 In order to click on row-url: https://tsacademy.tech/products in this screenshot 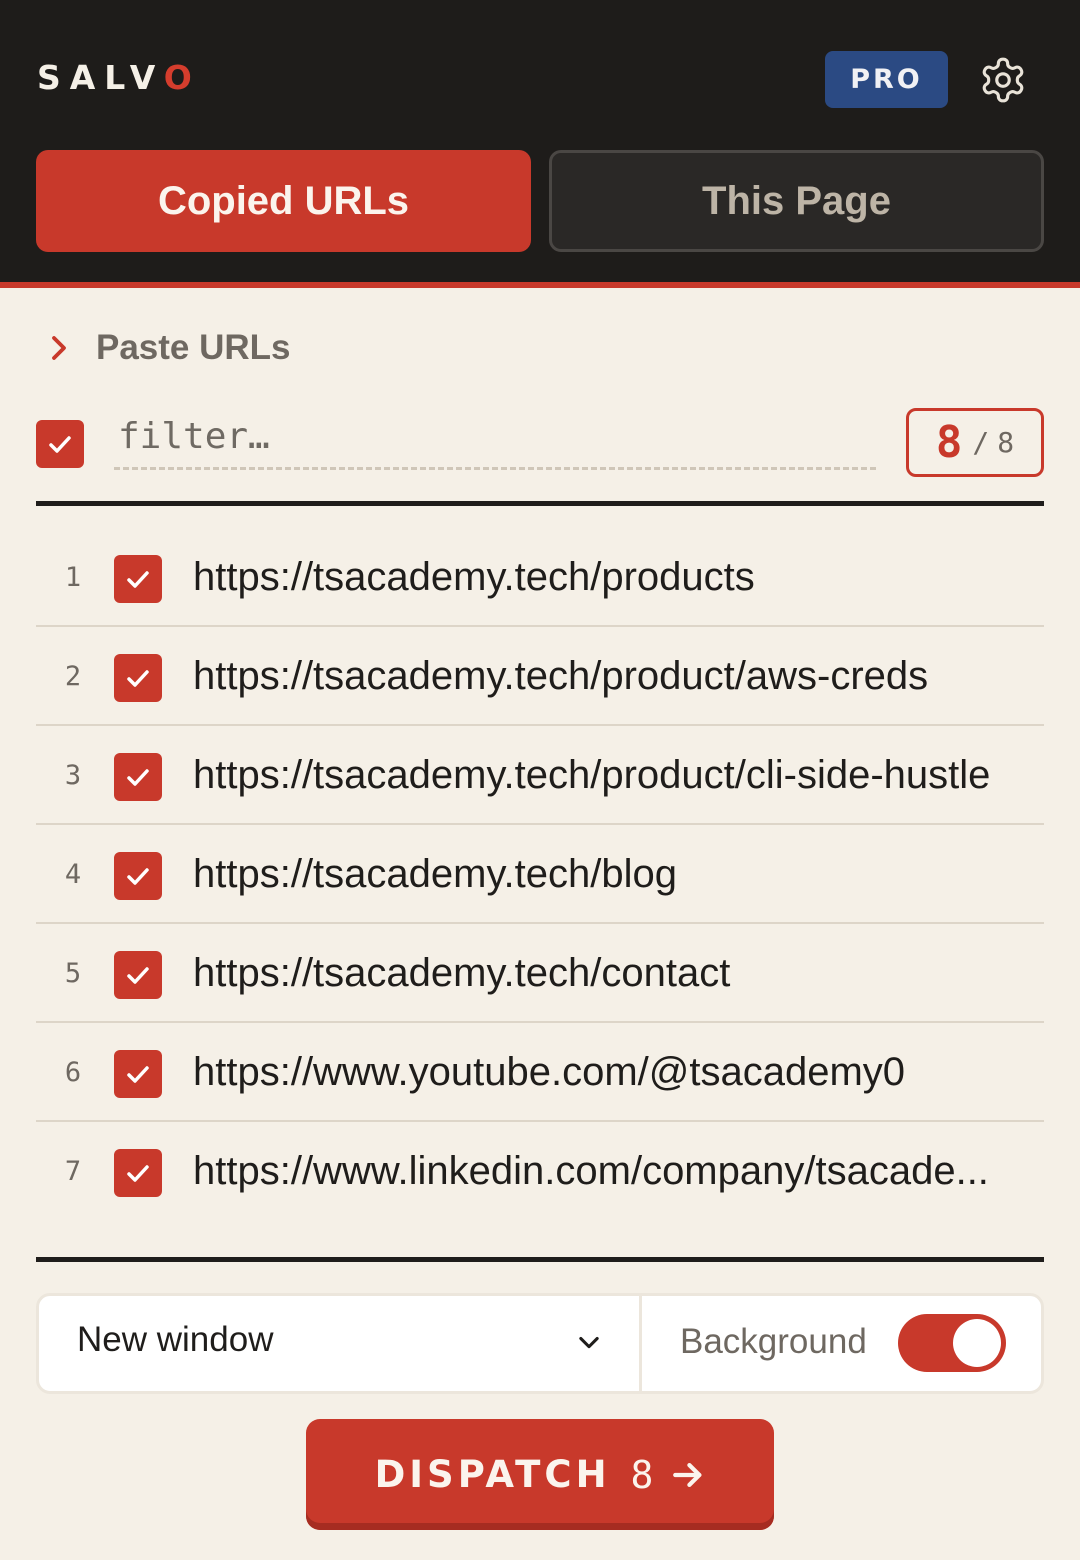, I will do `click(474, 577)`.